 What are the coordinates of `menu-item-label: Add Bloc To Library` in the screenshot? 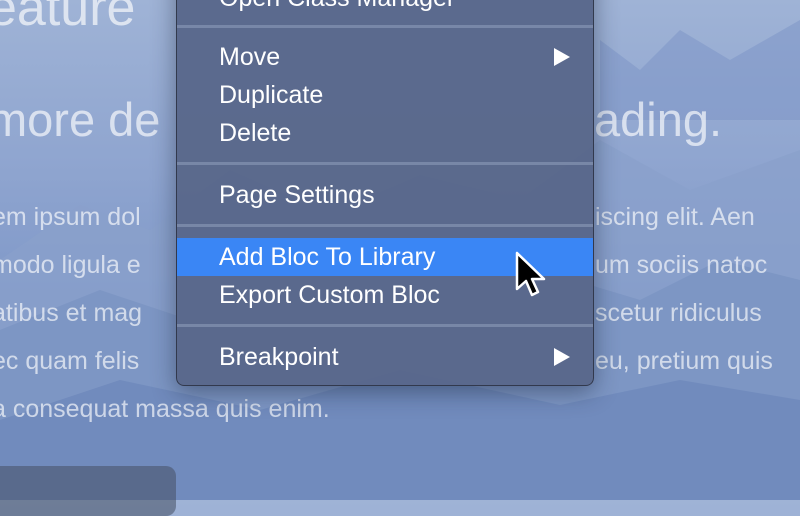 It's located at (327, 257).